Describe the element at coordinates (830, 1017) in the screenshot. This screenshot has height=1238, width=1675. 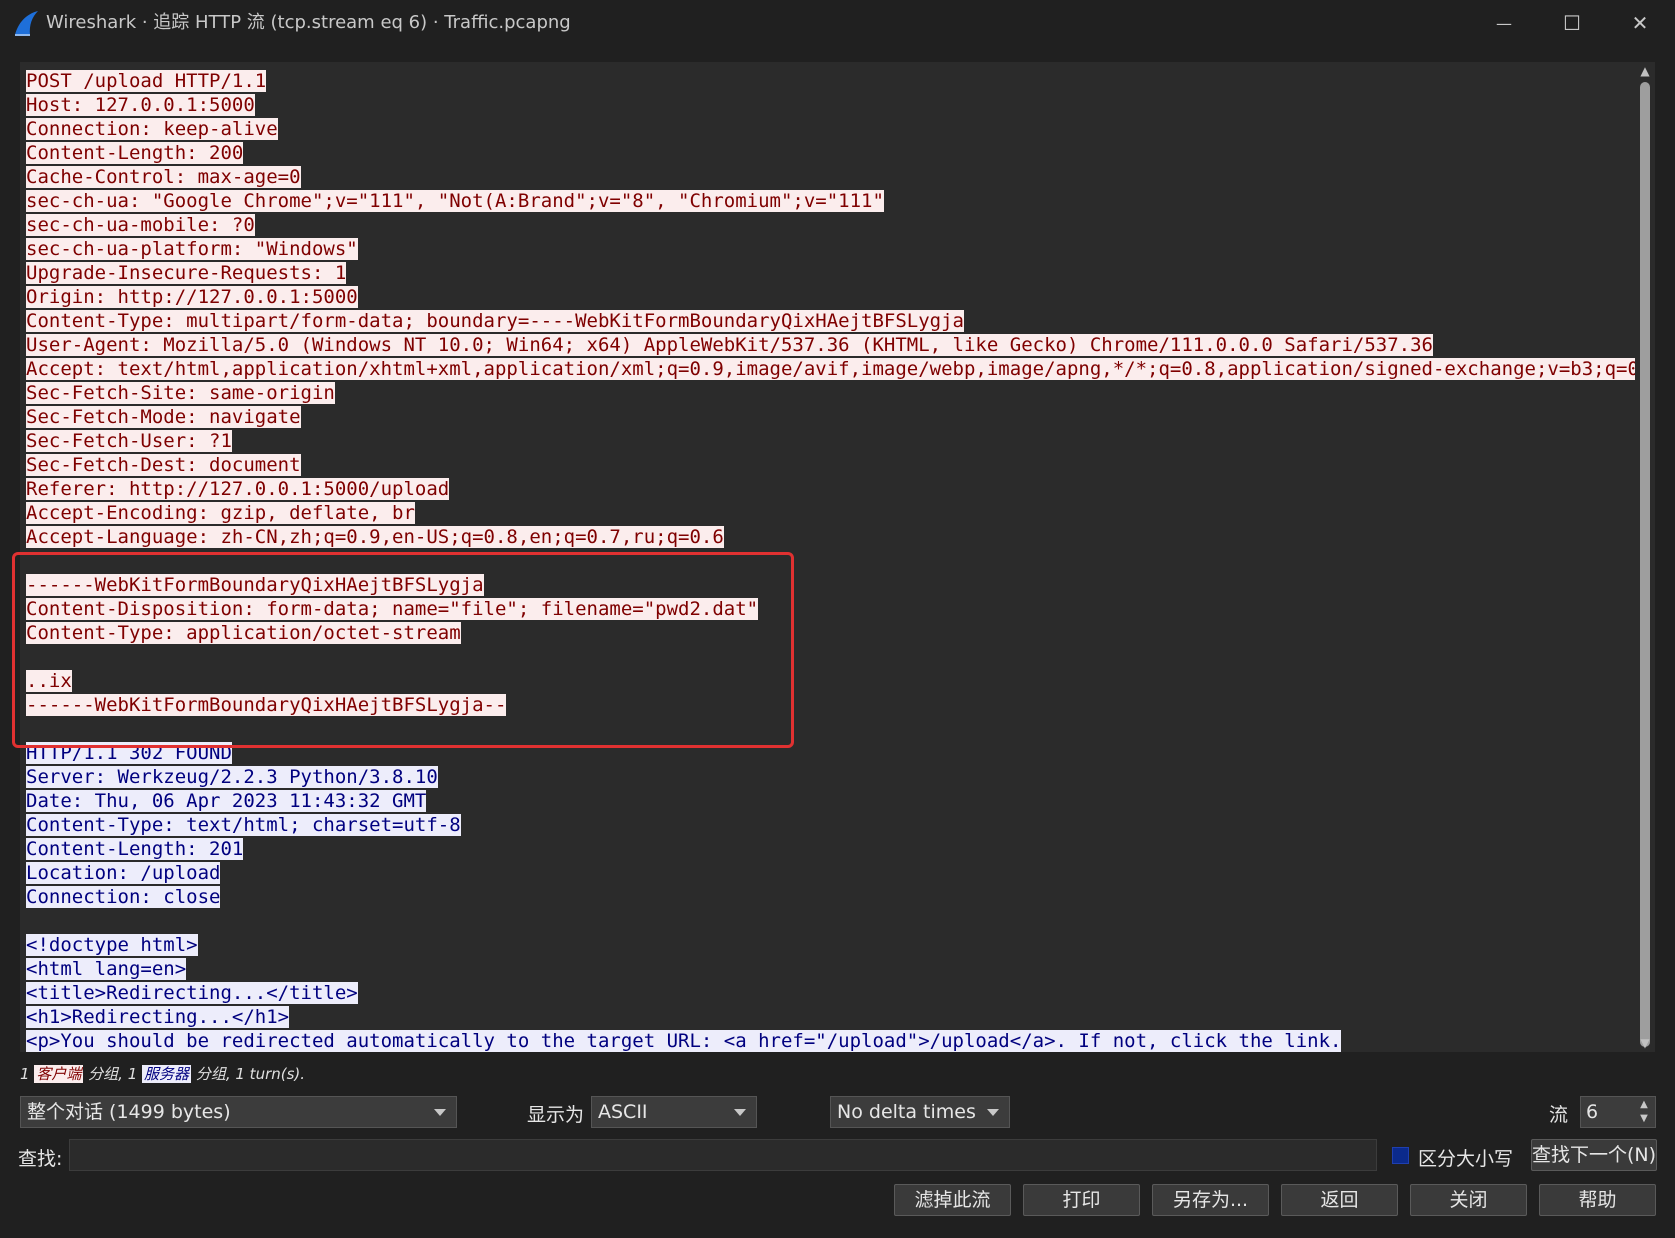
I see `stream-line: <h1>Redirecting...</h1>` at that location.